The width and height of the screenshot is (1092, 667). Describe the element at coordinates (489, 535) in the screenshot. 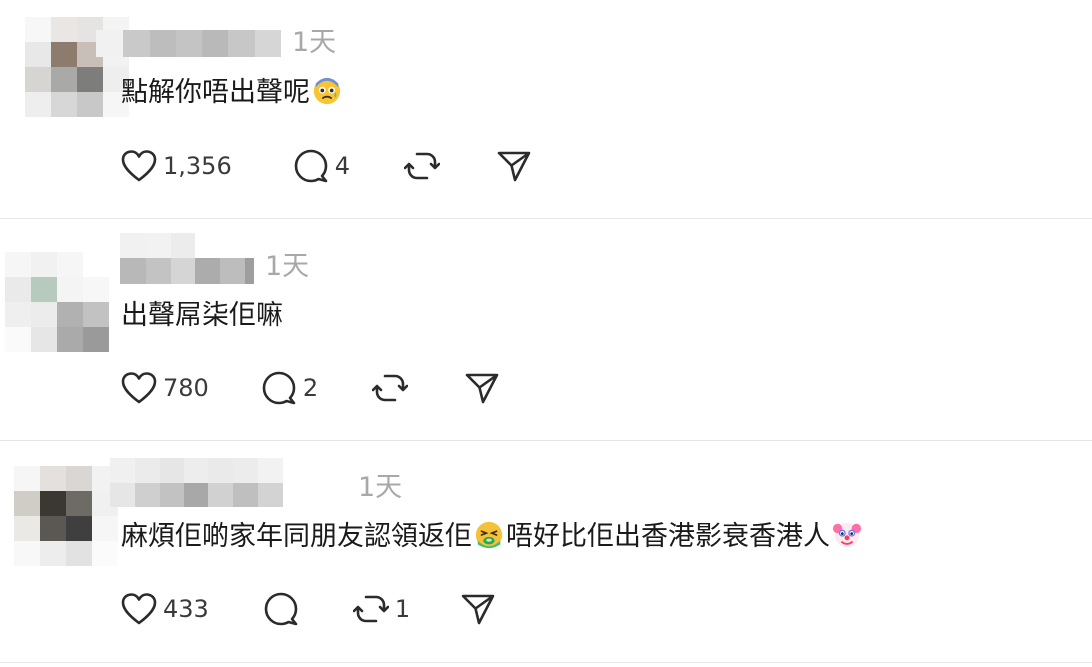

I see `nauseated-face-emoji` at that location.